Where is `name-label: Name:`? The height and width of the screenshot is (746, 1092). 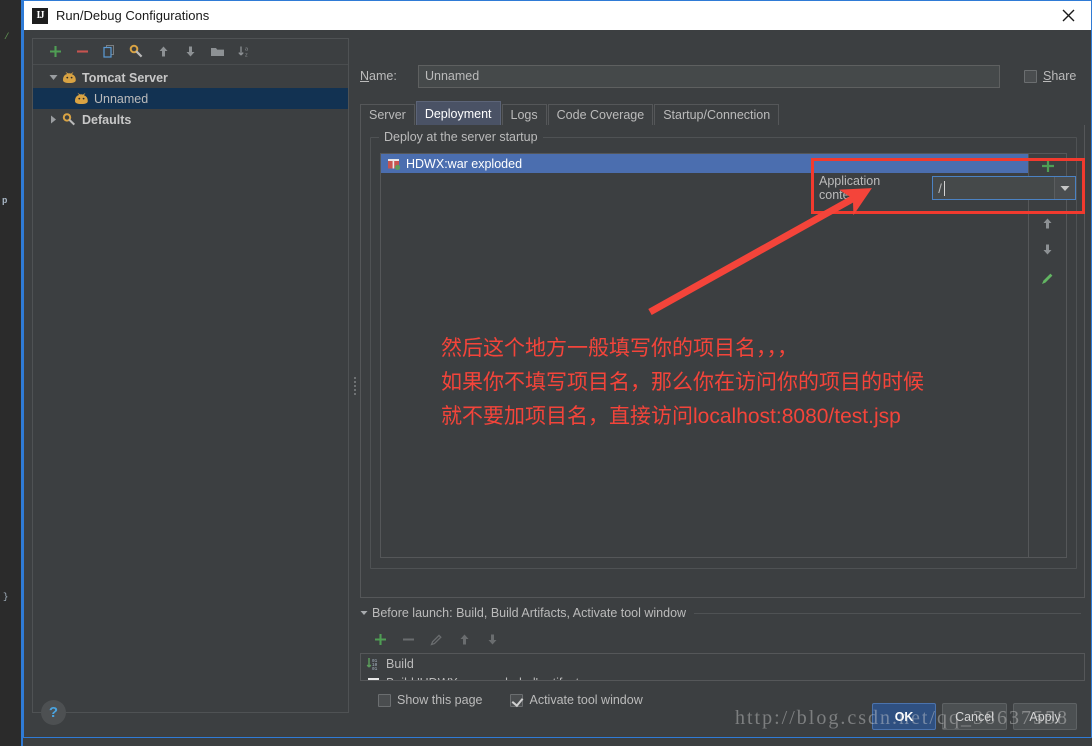
name-label: Name: is located at coordinates (378, 76).